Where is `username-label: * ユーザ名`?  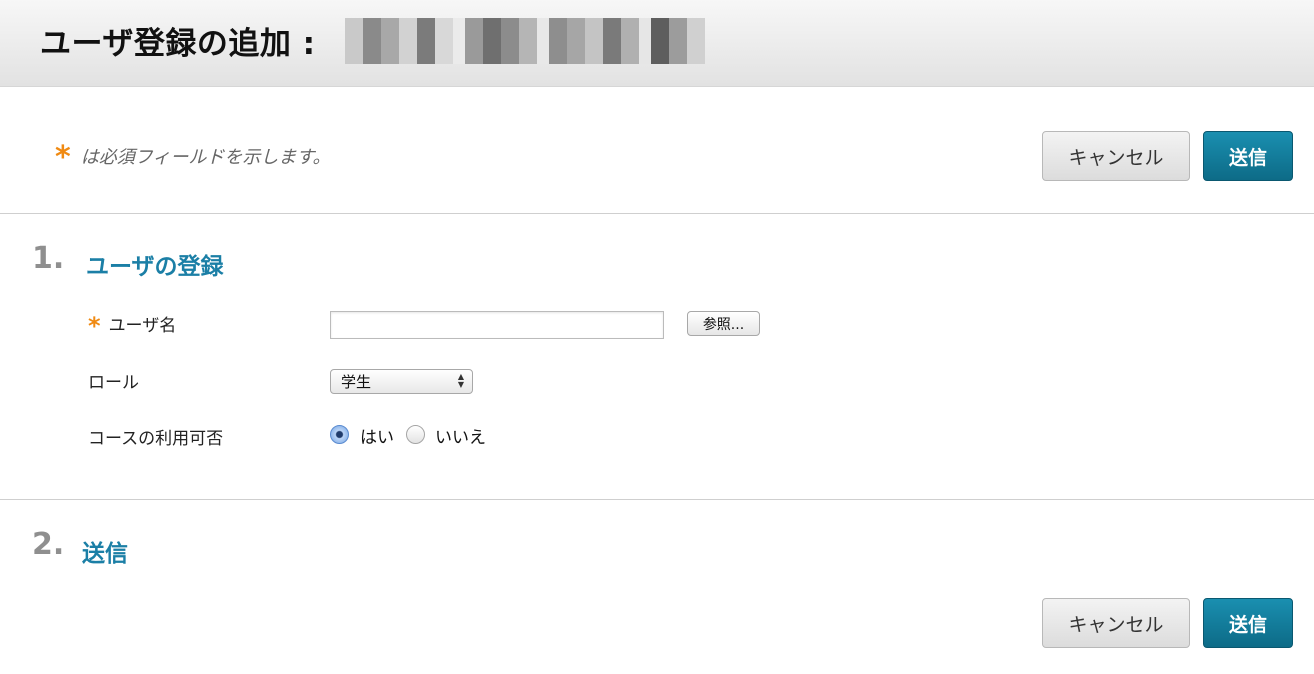 username-label: * ユーザ名 is located at coordinates (132, 324).